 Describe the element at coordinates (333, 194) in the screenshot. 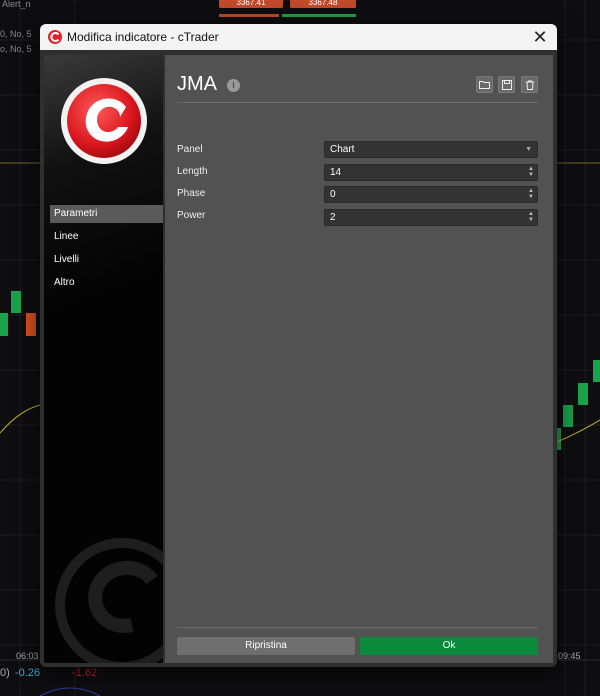

I see `phase-value: 0` at that location.